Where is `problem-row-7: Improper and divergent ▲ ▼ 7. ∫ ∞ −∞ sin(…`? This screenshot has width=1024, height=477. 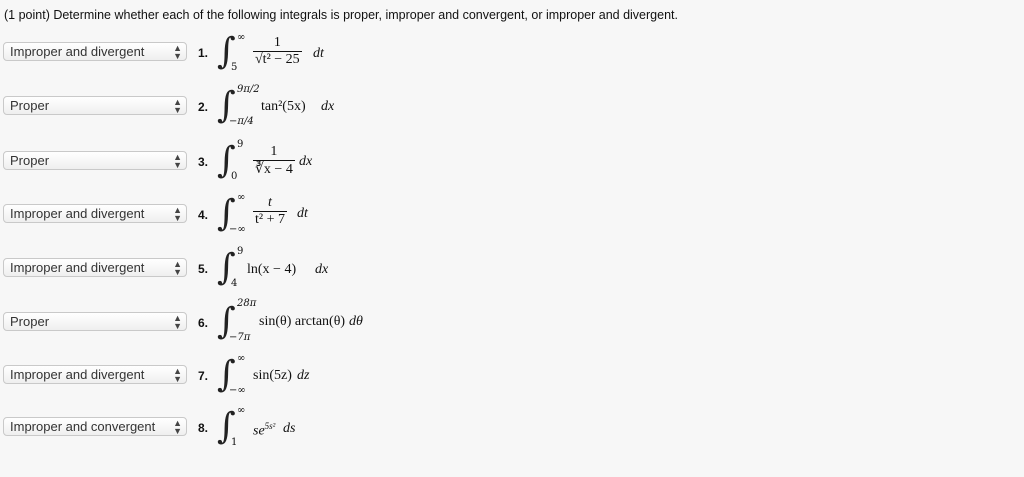
problem-row-7: Improper and divergent ▲ ▼ 7. ∫ ∞ −∞ sin(… is located at coordinates (353, 378).